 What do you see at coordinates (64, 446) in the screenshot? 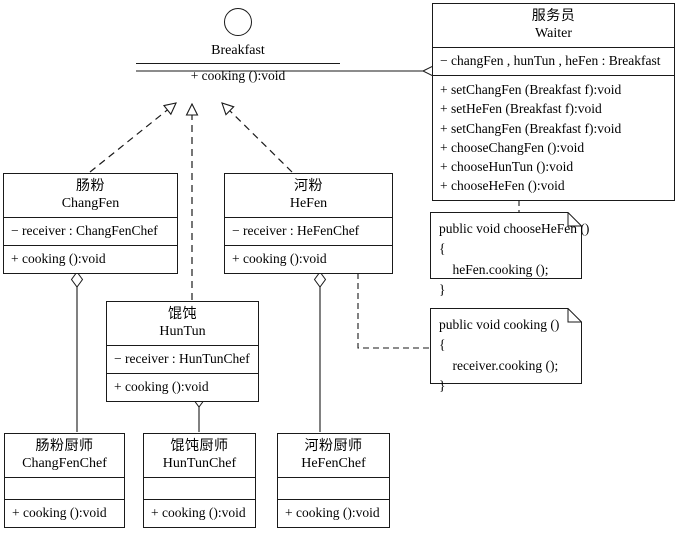
I see `class-changfenchef-name-cn: 肠粉厨师` at bounding box center [64, 446].